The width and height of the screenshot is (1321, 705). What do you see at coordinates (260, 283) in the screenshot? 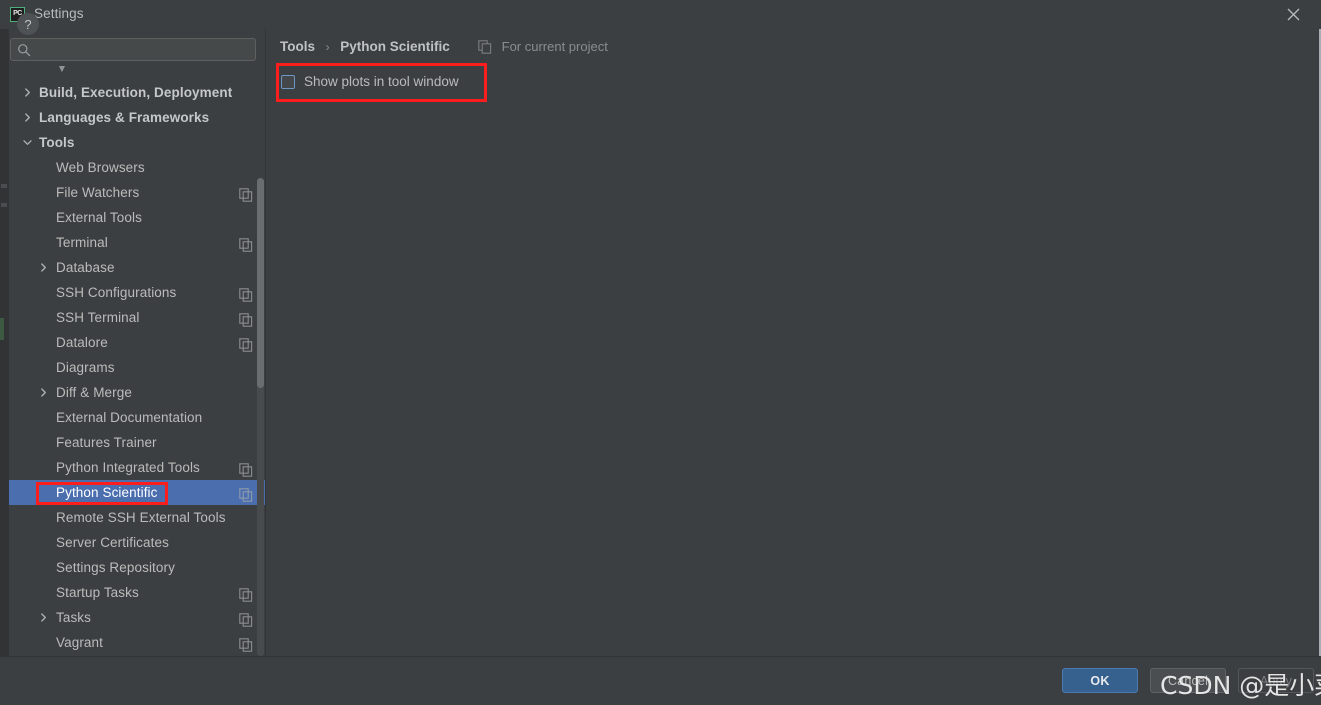
I see `tree-scrollbar-thumb` at bounding box center [260, 283].